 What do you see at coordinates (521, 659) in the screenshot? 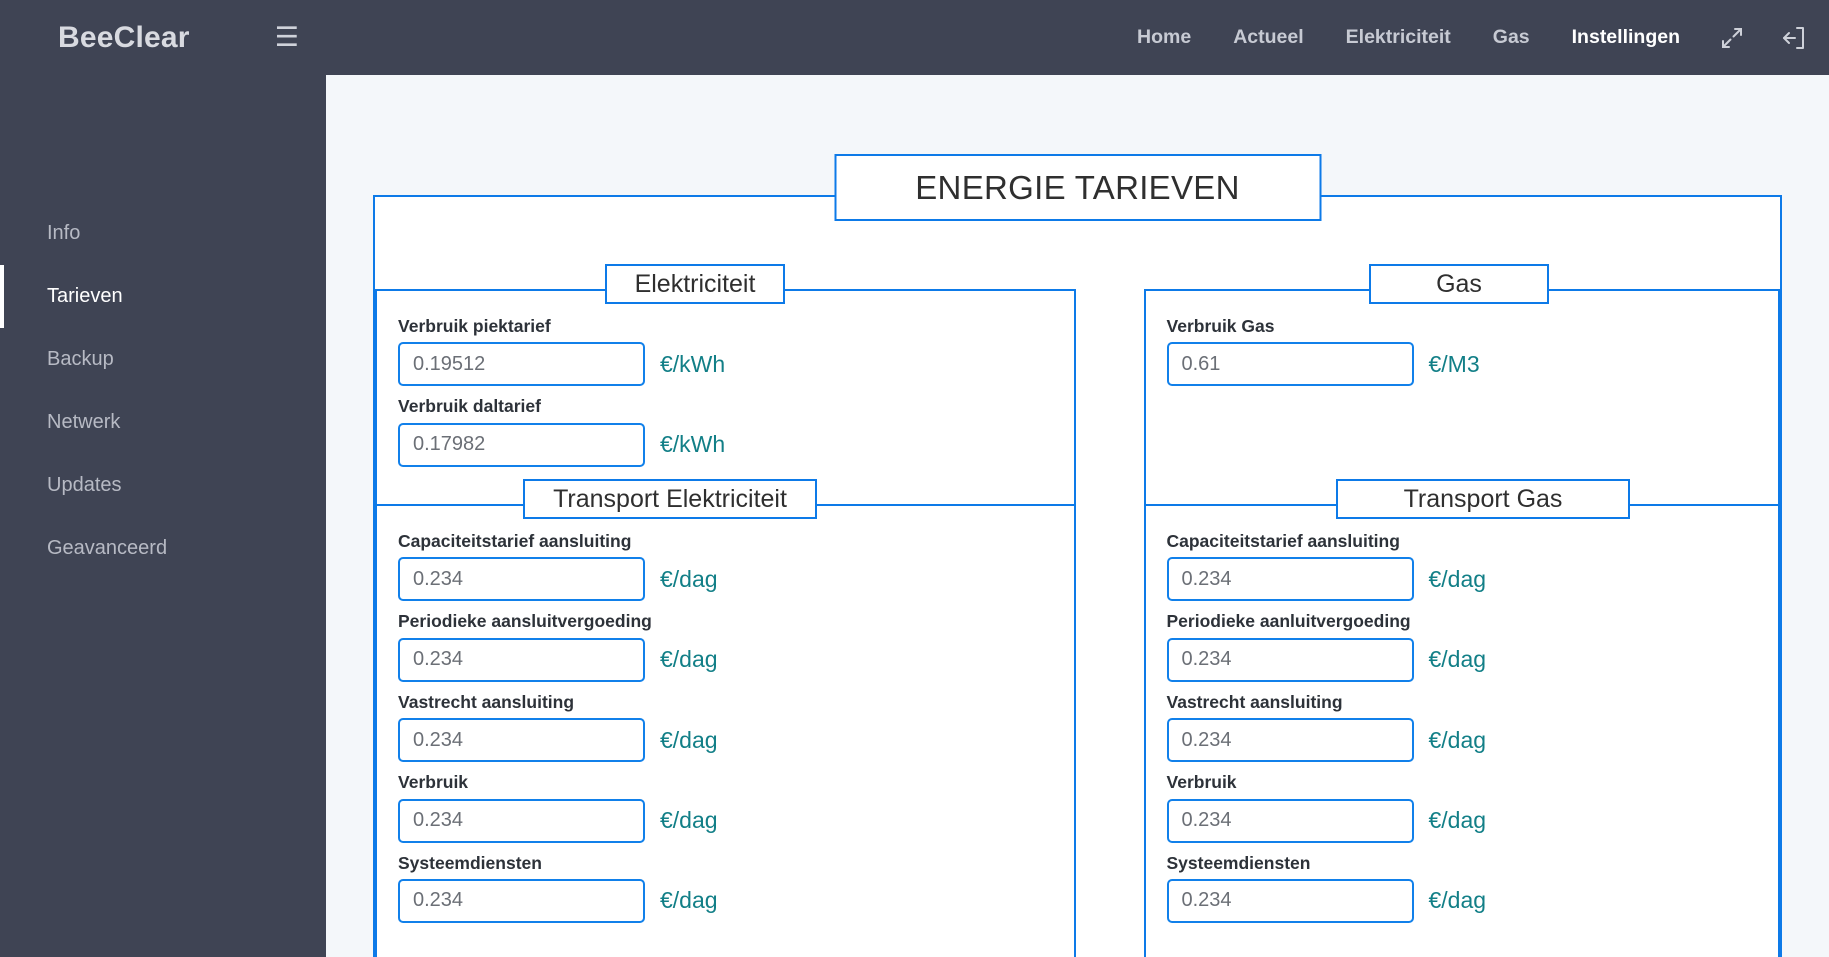
I see `te-periodieke-input` at bounding box center [521, 659].